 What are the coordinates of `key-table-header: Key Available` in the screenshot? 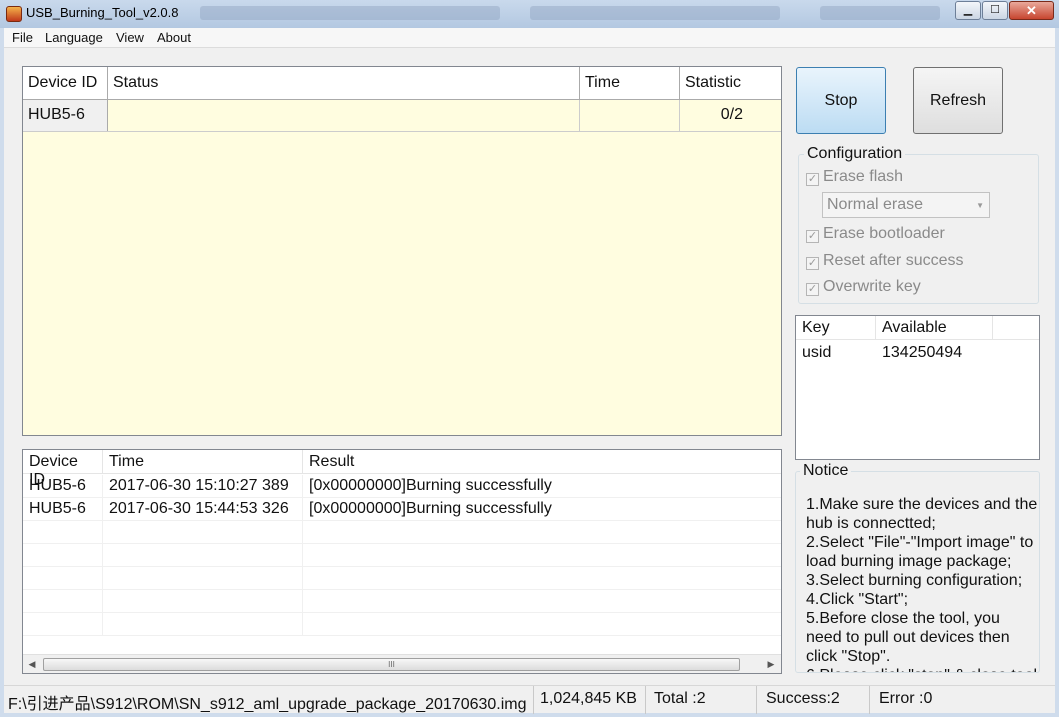 It's located at (917, 328).